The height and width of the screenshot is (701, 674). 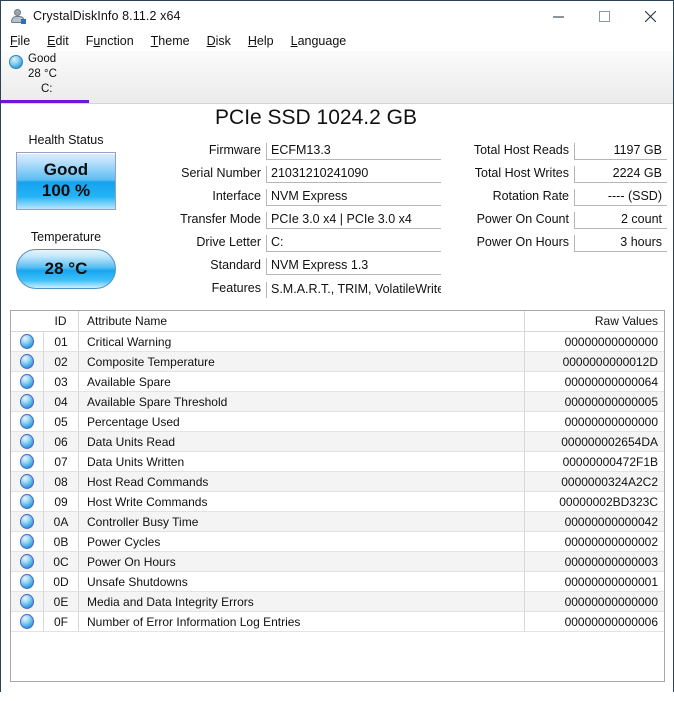 I want to click on row-raw: 0000000324A2C2, so click(x=594, y=481).